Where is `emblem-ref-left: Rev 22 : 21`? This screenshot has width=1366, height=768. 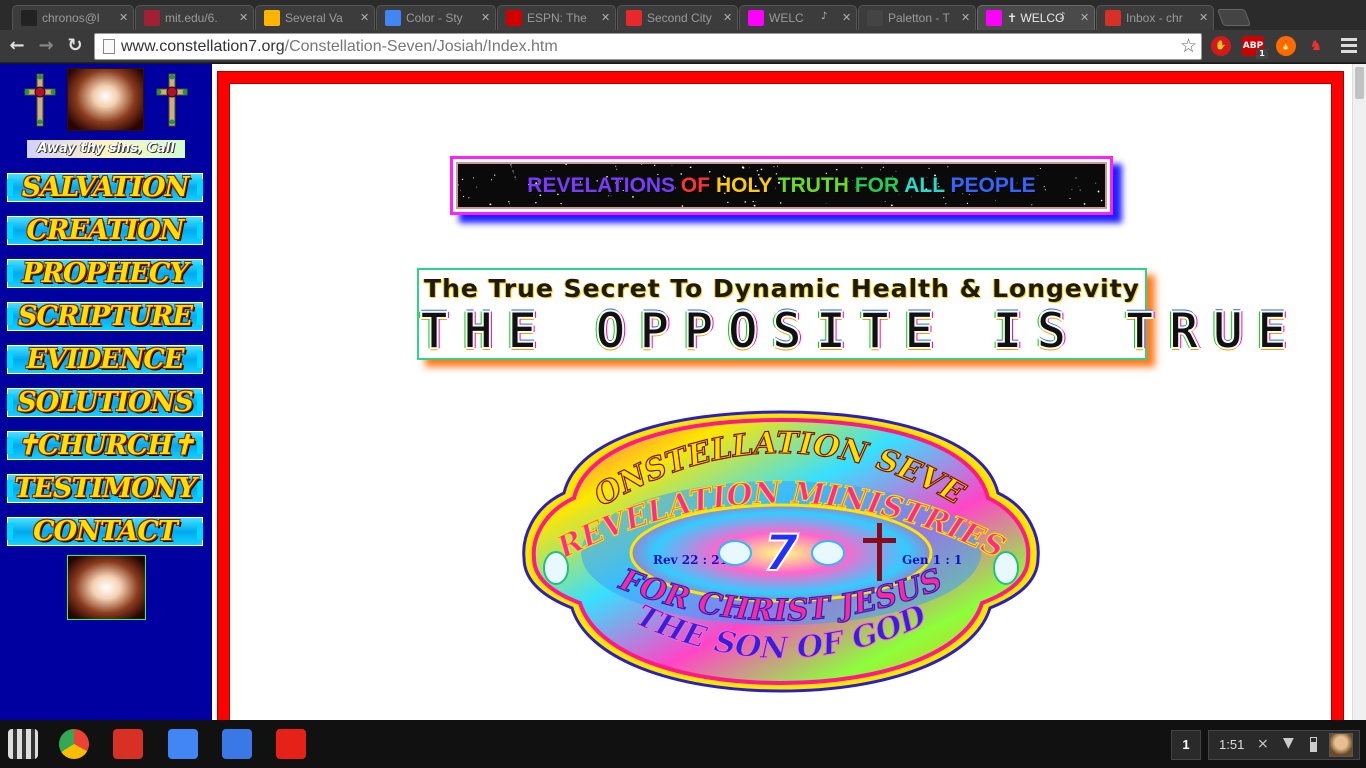
emblem-ref-left: Rev 22 : 21 is located at coordinates (690, 560).